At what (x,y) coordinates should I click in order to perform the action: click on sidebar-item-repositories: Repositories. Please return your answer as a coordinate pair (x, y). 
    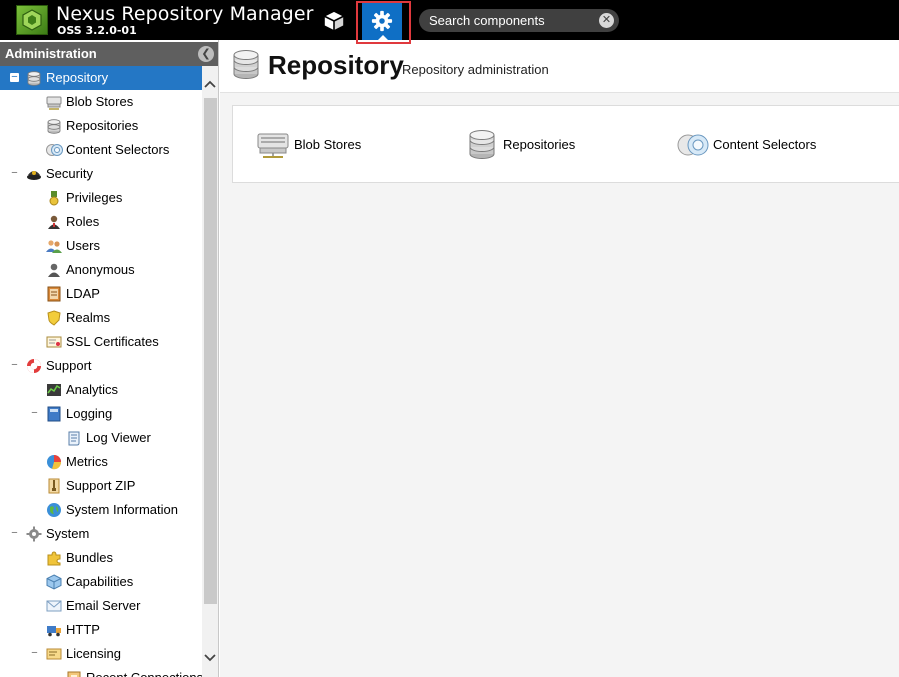
    Looking at the image, I should click on (101, 126).